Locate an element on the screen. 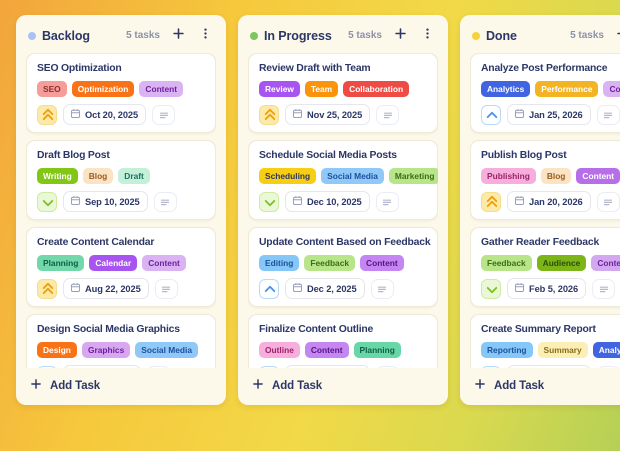 The width and height of the screenshot is (620, 451). task-title: SEO Optimization is located at coordinates (79, 68).